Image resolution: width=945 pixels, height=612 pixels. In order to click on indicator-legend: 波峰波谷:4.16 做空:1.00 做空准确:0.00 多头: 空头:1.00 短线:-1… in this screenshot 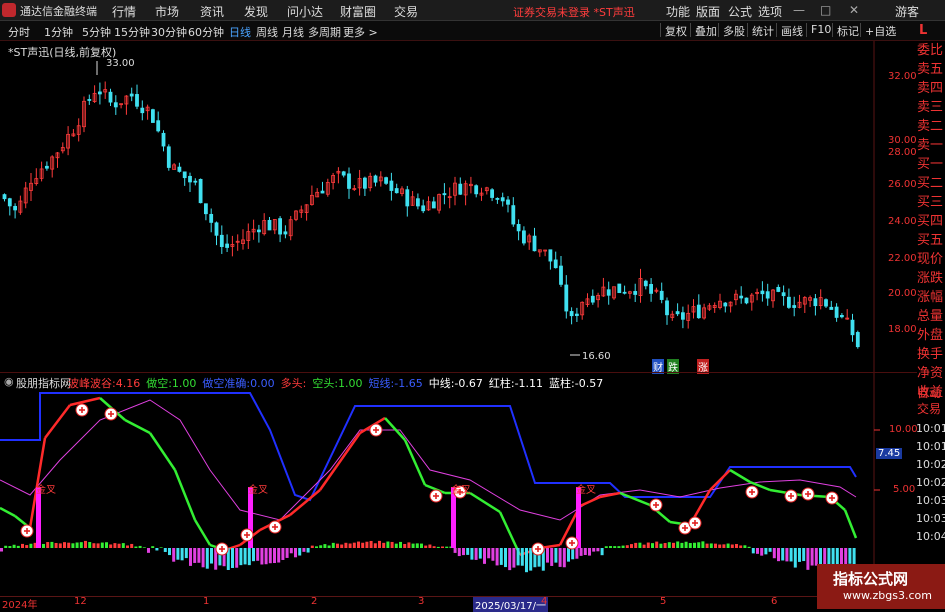, I will do `click(338, 383)`.